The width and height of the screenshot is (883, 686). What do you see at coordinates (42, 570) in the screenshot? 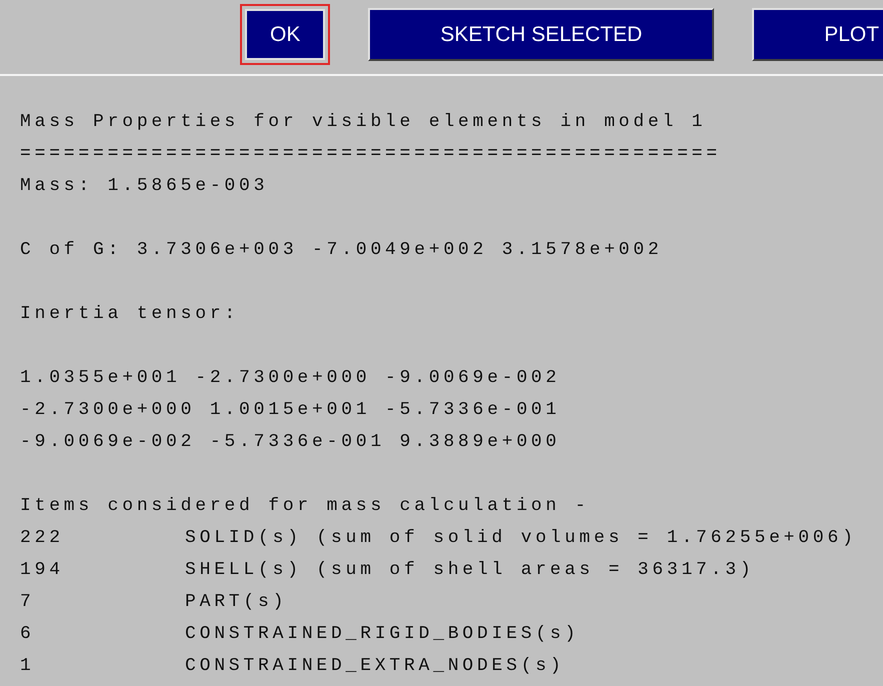
I see `item-count: 194` at bounding box center [42, 570].